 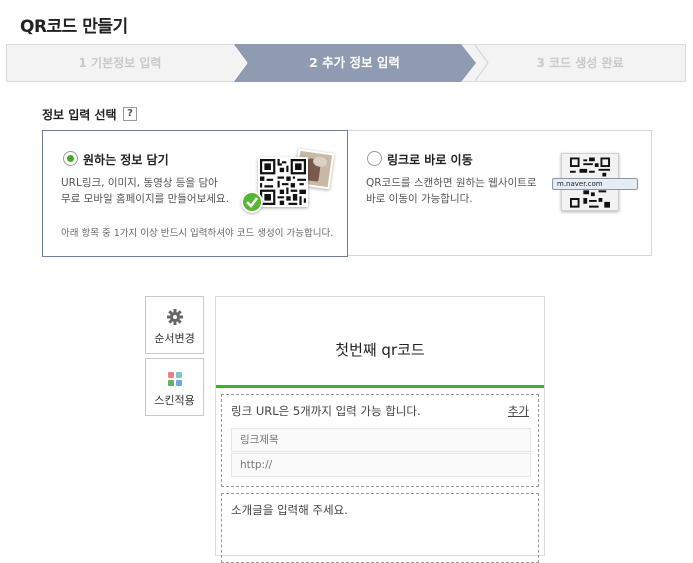 I want to click on check-badge-icon, so click(x=252, y=202).